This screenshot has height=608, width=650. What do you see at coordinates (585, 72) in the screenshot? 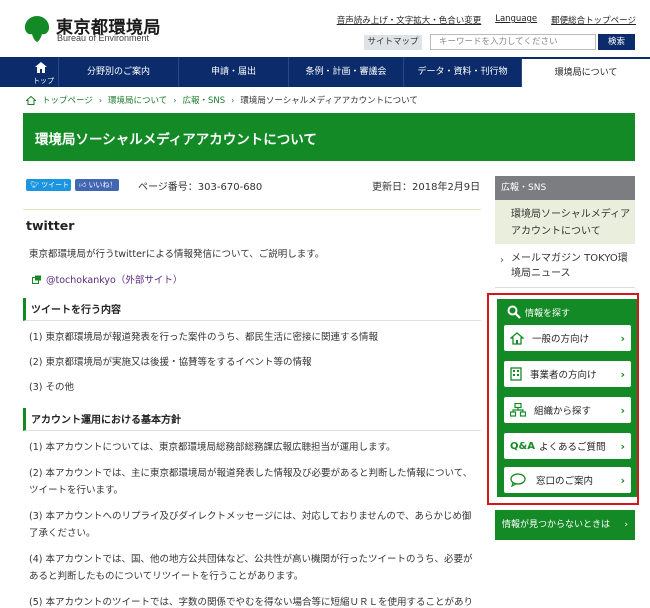
I see `nav-item-about: 環境局について` at bounding box center [585, 72].